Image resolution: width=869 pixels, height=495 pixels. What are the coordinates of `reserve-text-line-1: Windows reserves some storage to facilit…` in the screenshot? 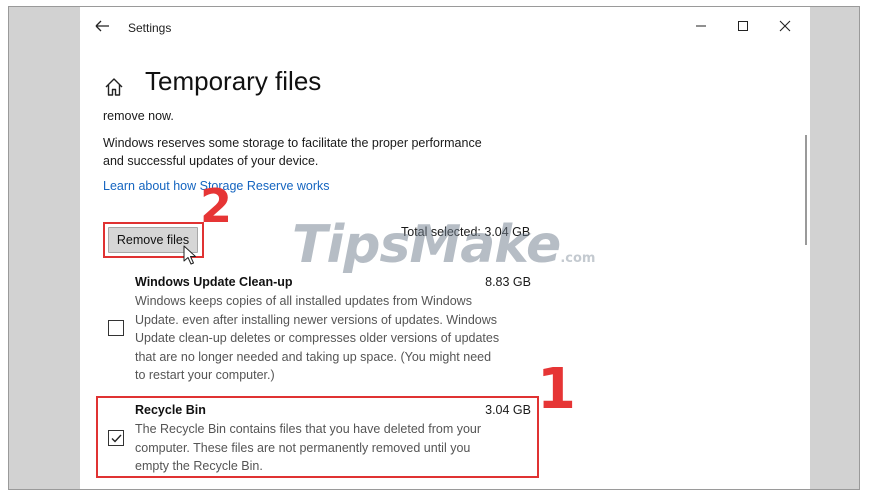 It's located at (292, 143).